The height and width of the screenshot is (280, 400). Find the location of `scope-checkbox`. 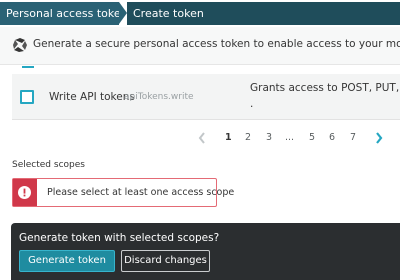

scope-checkbox is located at coordinates (27, 97).